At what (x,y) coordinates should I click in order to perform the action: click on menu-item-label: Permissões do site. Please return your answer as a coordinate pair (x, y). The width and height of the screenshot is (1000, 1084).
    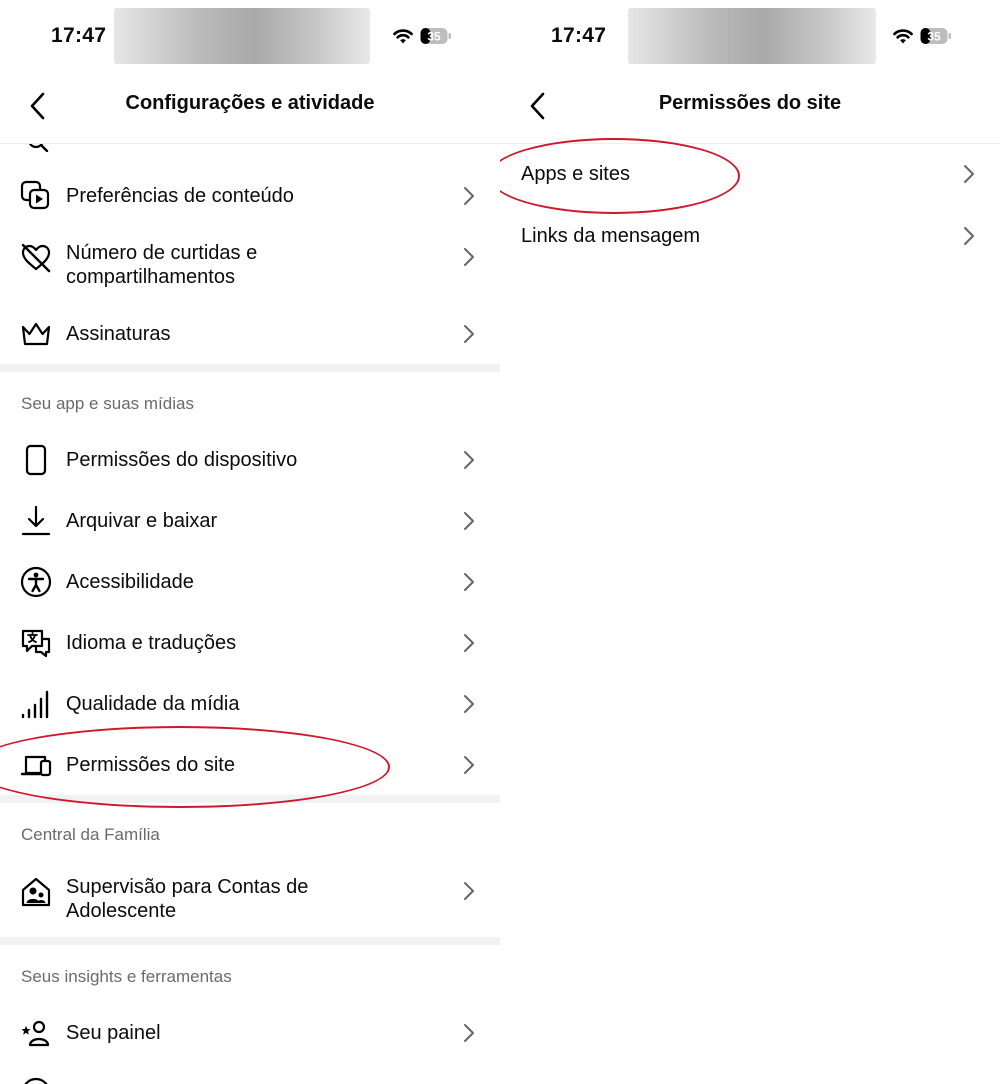
    Looking at the image, I should click on (150, 765).